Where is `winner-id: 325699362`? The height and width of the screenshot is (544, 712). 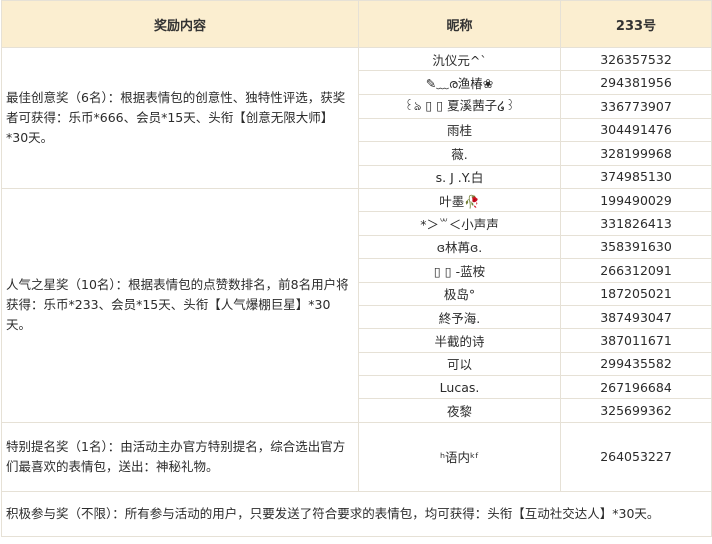 winner-id: 325699362 is located at coordinates (636, 410).